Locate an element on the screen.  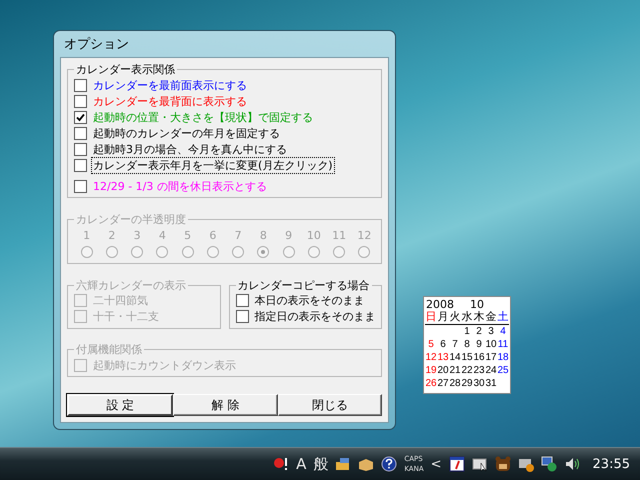
network-icon is located at coordinates (548, 464).